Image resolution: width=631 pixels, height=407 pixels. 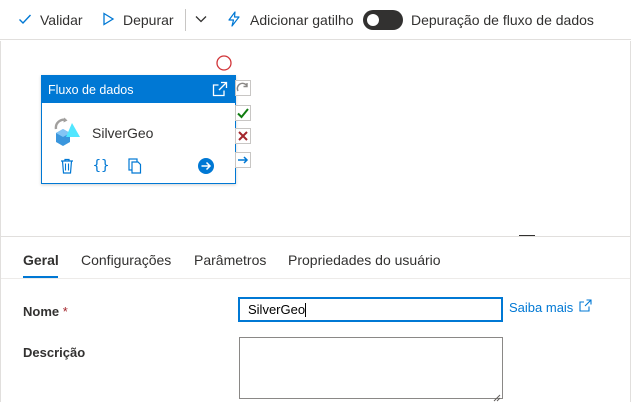 I want to click on name-label-text: Nome, so click(x=41, y=311).